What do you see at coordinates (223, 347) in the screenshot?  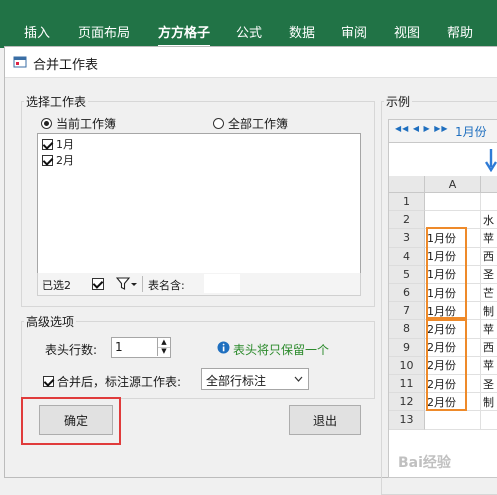 I see `info-icon` at bounding box center [223, 347].